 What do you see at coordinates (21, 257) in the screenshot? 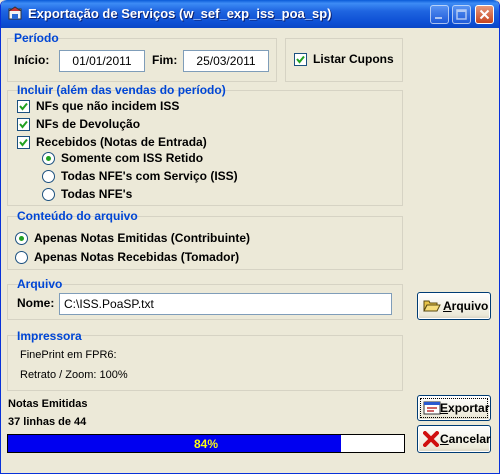
I see `apenas-recebidas-radio` at bounding box center [21, 257].